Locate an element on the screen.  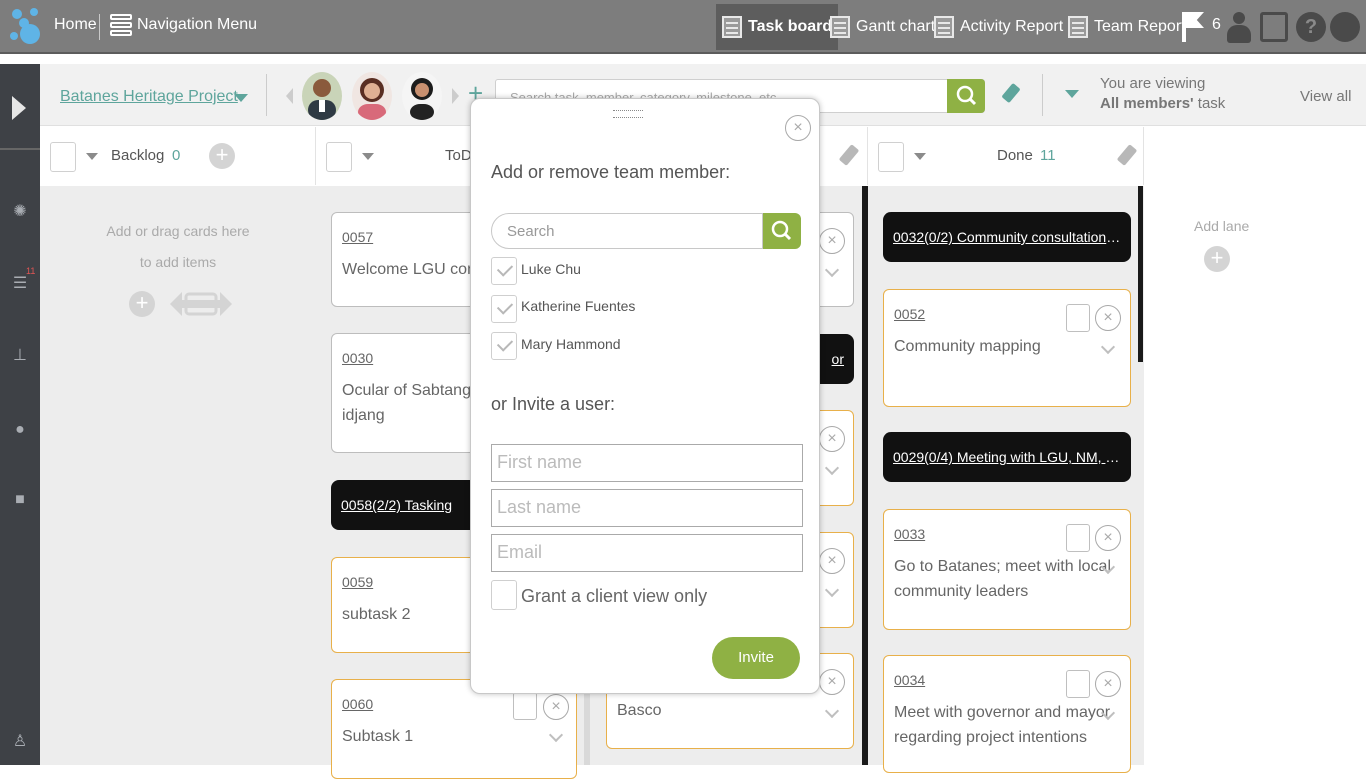
broadcast-user-icon: ♙ is located at coordinates (20, 742).